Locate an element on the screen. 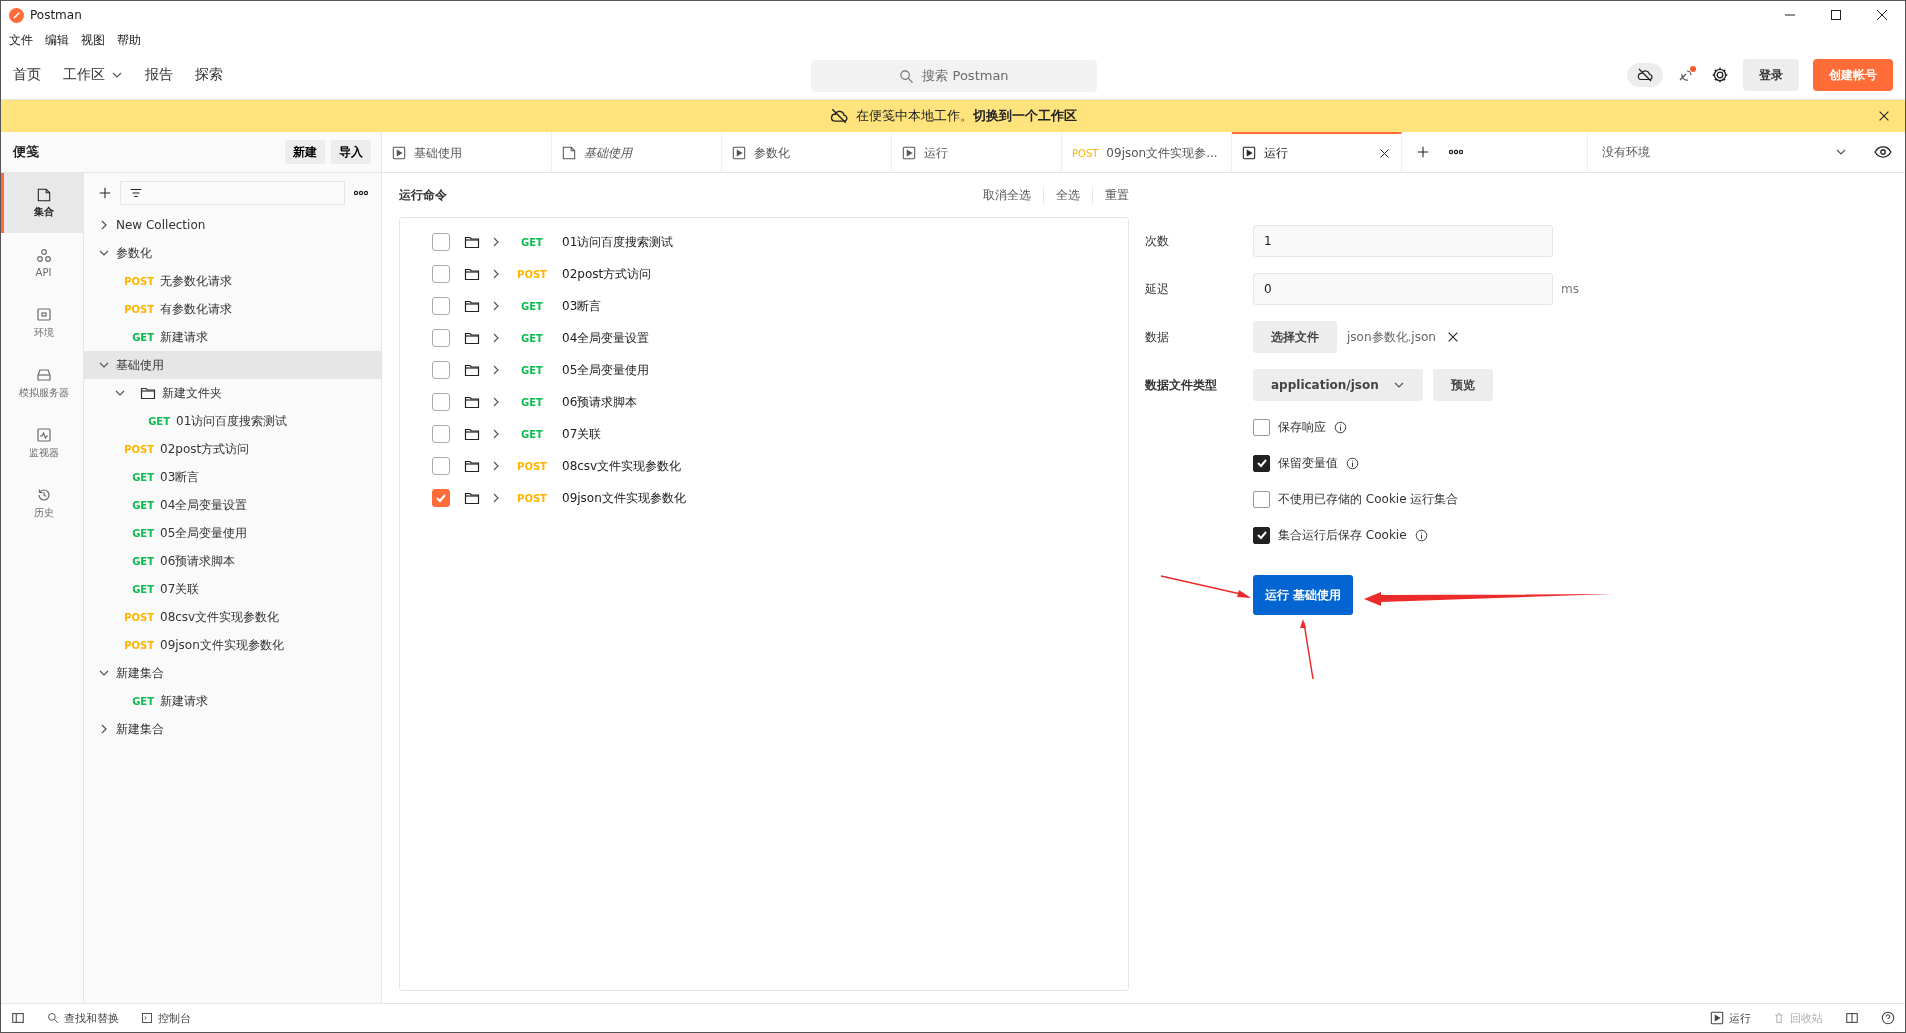 This screenshot has height=1033, width=1906. request-name: 05全局变量使用 is located at coordinates (606, 370).